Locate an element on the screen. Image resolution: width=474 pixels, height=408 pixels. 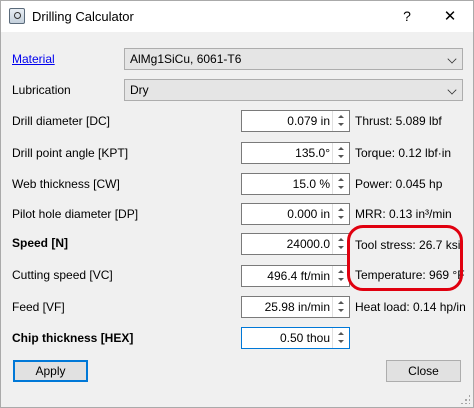
cutting-speed-value: 496.4 ft/min is located at coordinates (288, 276).